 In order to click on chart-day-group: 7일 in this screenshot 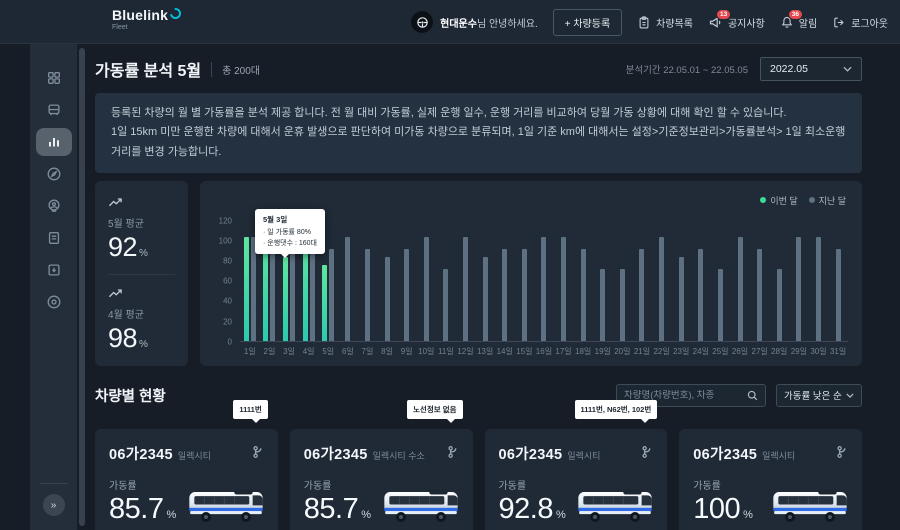, I will do `click(368, 288)`.